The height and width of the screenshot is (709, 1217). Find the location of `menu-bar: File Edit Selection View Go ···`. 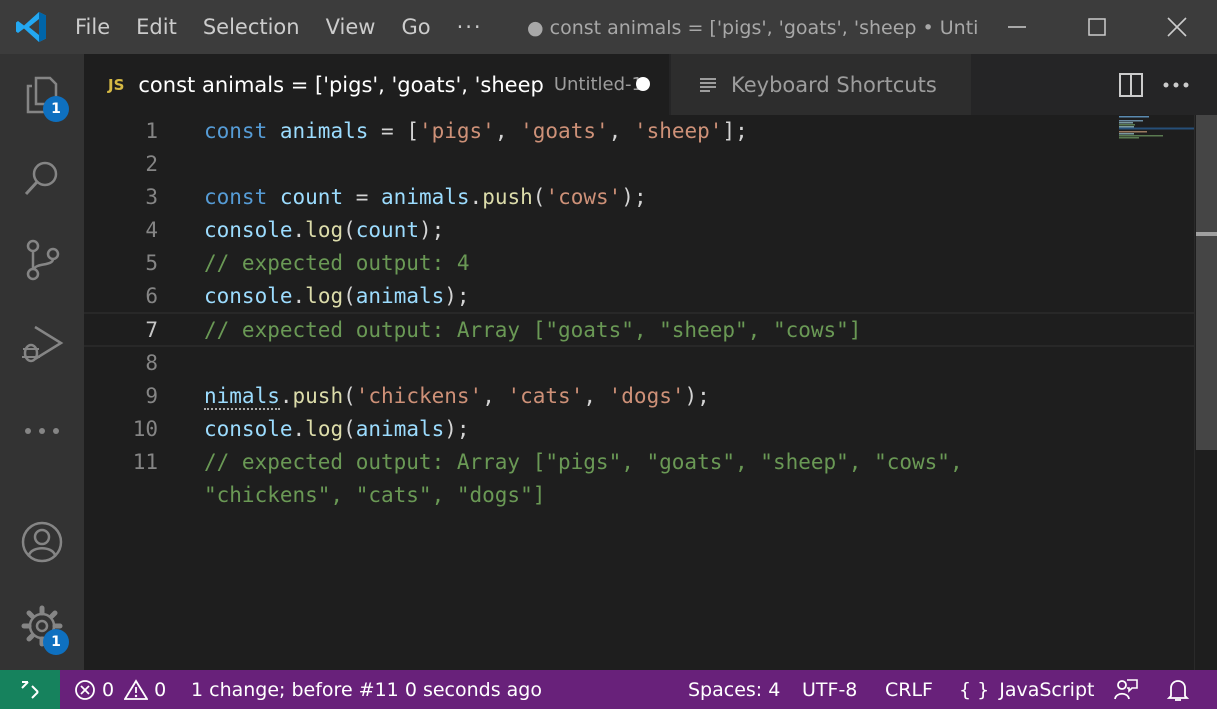

menu-bar: File Edit Selection View Go ··· is located at coordinates (279, 27).